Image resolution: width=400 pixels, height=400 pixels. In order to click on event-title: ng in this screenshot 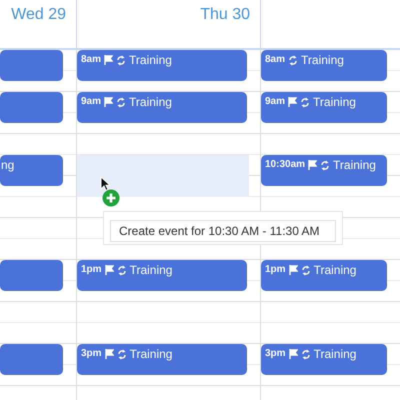, I will do `click(7, 165)`.